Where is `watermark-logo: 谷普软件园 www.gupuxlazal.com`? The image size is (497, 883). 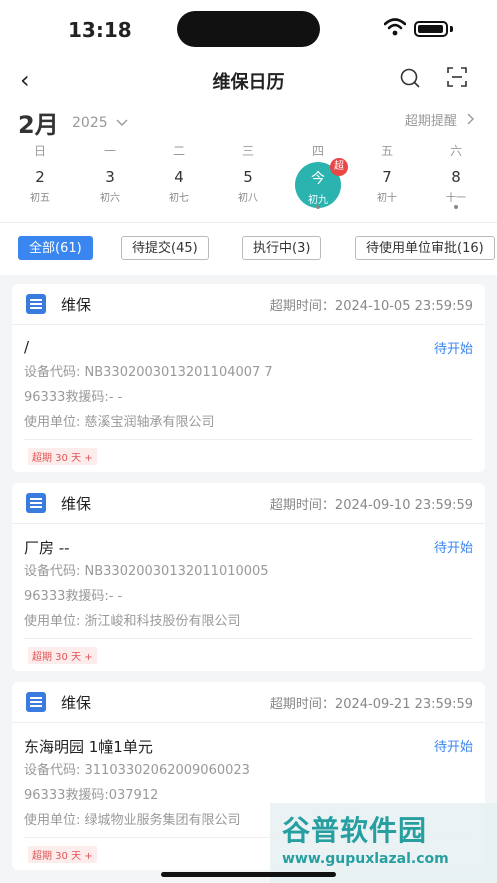 watermark-logo: 谷普软件园 www.gupuxlazal.com is located at coordinates (383, 843).